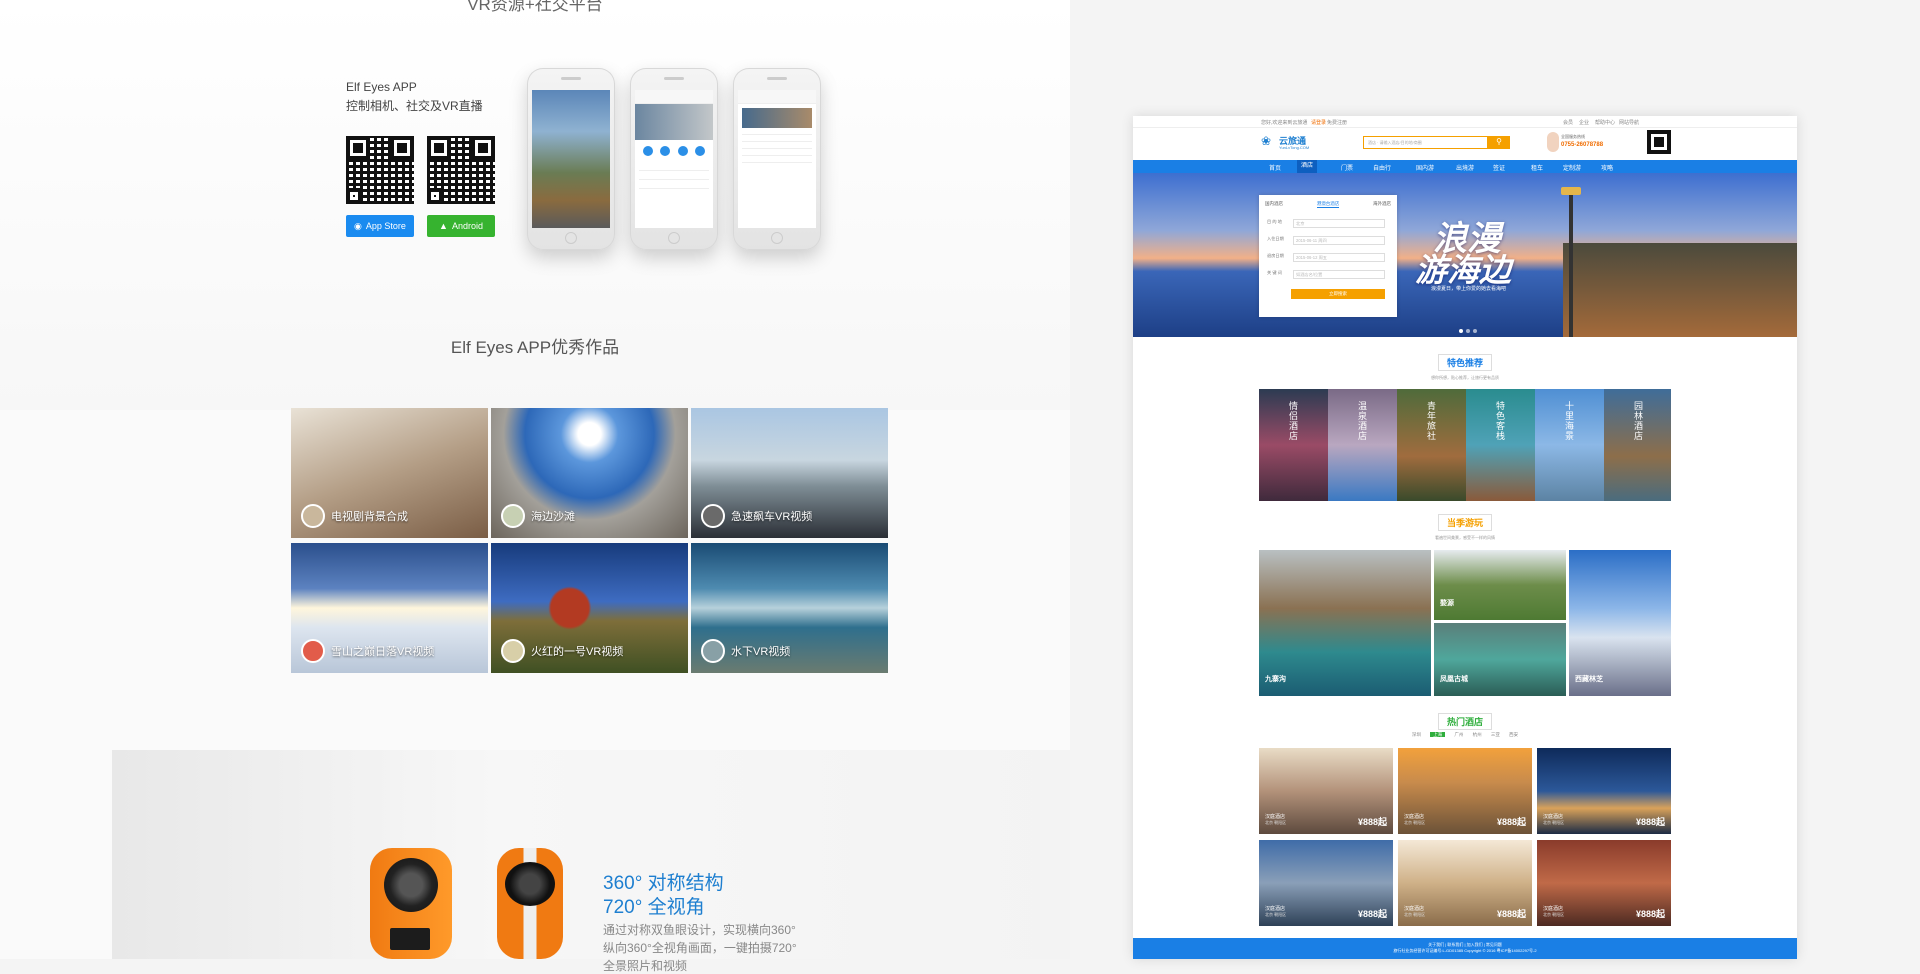 This screenshot has height=974, width=1920. I want to click on featured-item-label: 园林酒店, so click(1639, 421).